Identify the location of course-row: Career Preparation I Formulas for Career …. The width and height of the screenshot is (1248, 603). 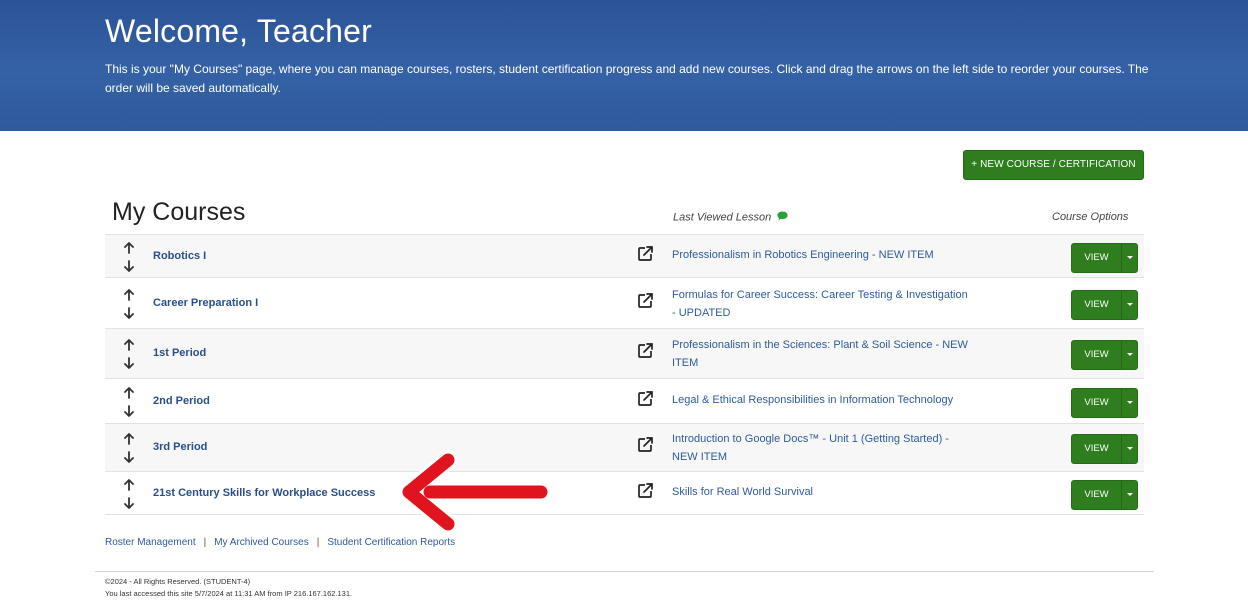
(624, 302).